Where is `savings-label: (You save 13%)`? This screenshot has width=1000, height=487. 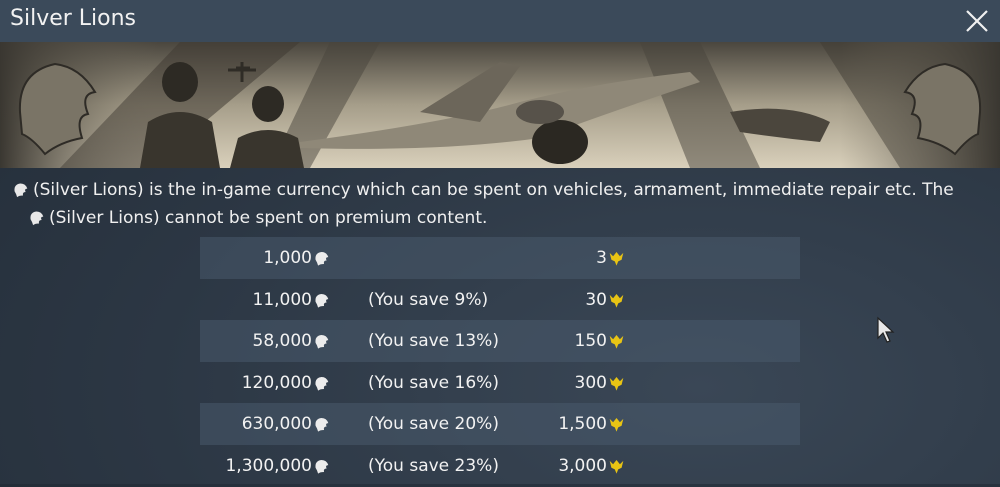 savings-label: (You save 13%) is located at coordinates (433, 341).